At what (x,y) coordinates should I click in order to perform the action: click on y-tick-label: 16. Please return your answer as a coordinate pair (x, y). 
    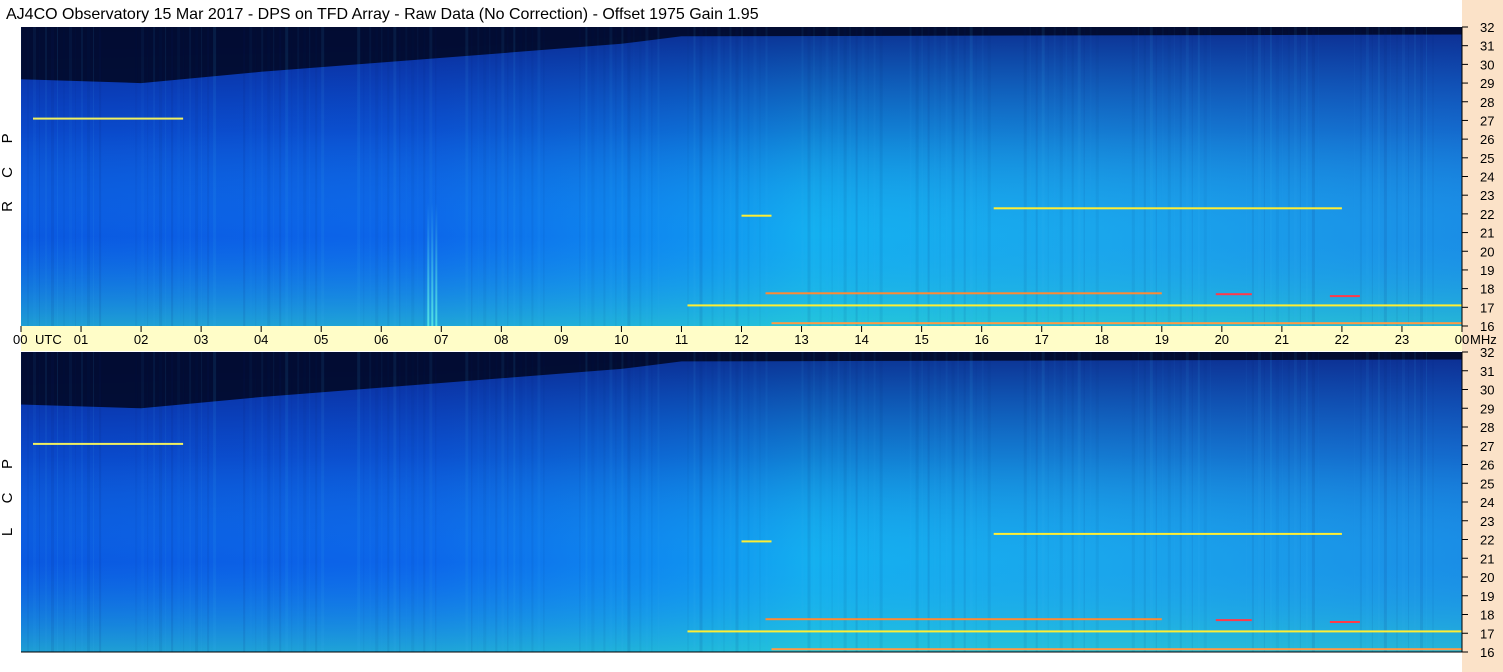
    Looking at the image, I should click on (1487, 652).